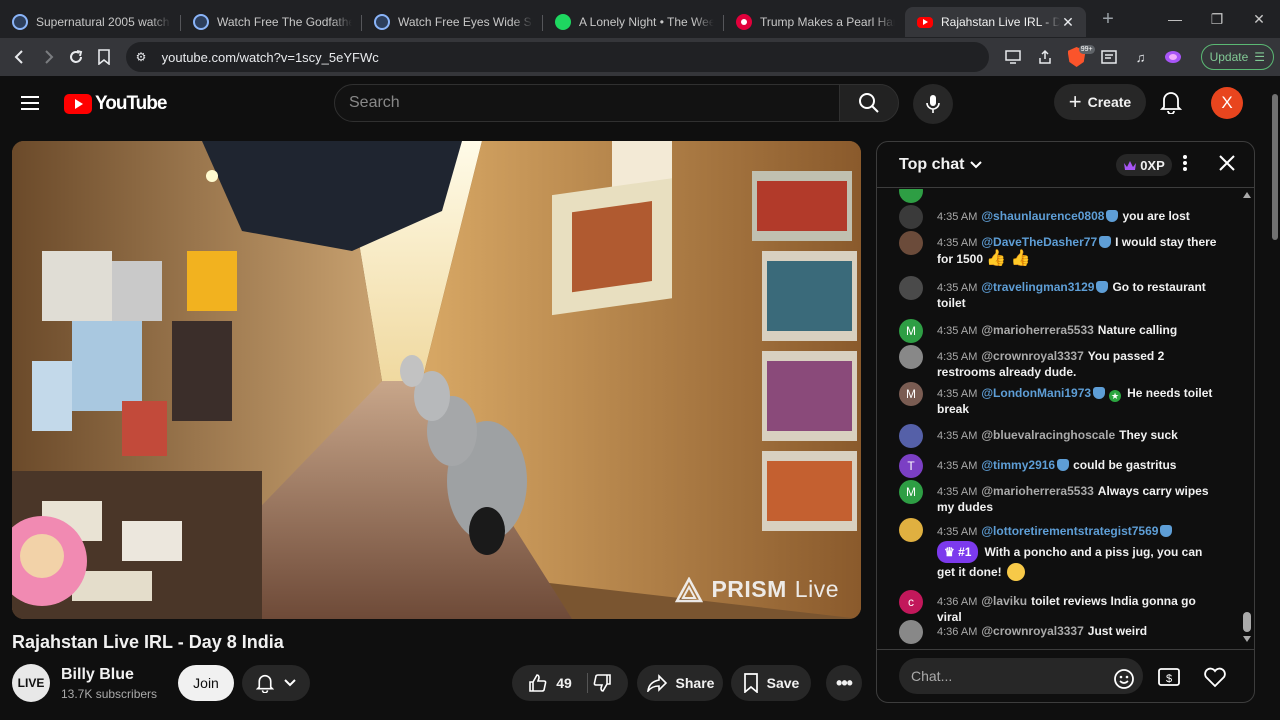 This screenshot has height=720, width=1280. I want to click on voice-search-button, so click(933, 104).